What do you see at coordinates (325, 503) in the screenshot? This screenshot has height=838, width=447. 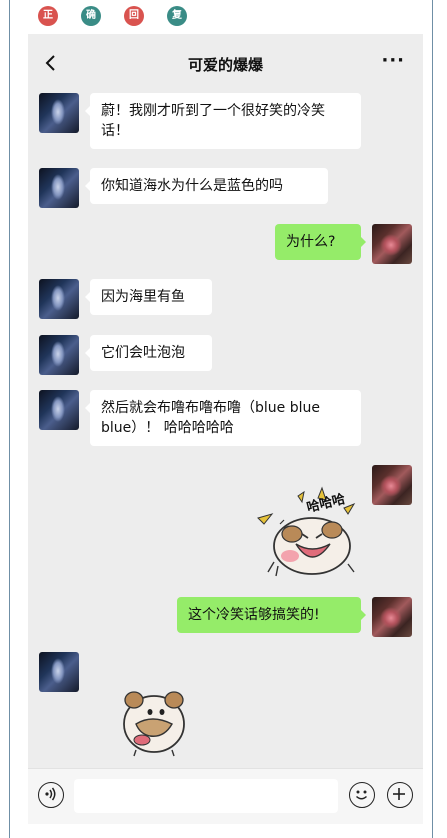 I see `sticker-caption: 哈哈哈` at bounding box center [325, 503].